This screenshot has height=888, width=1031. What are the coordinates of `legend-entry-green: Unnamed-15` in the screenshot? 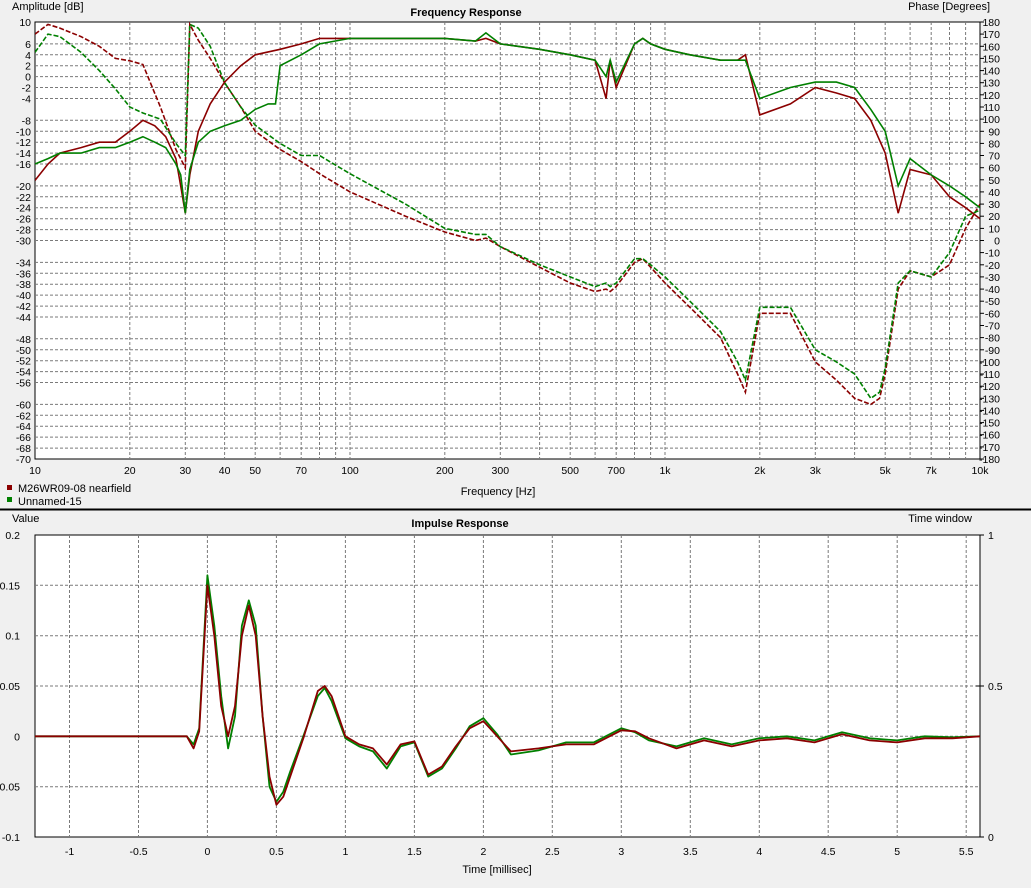 It's located at (50, 502).